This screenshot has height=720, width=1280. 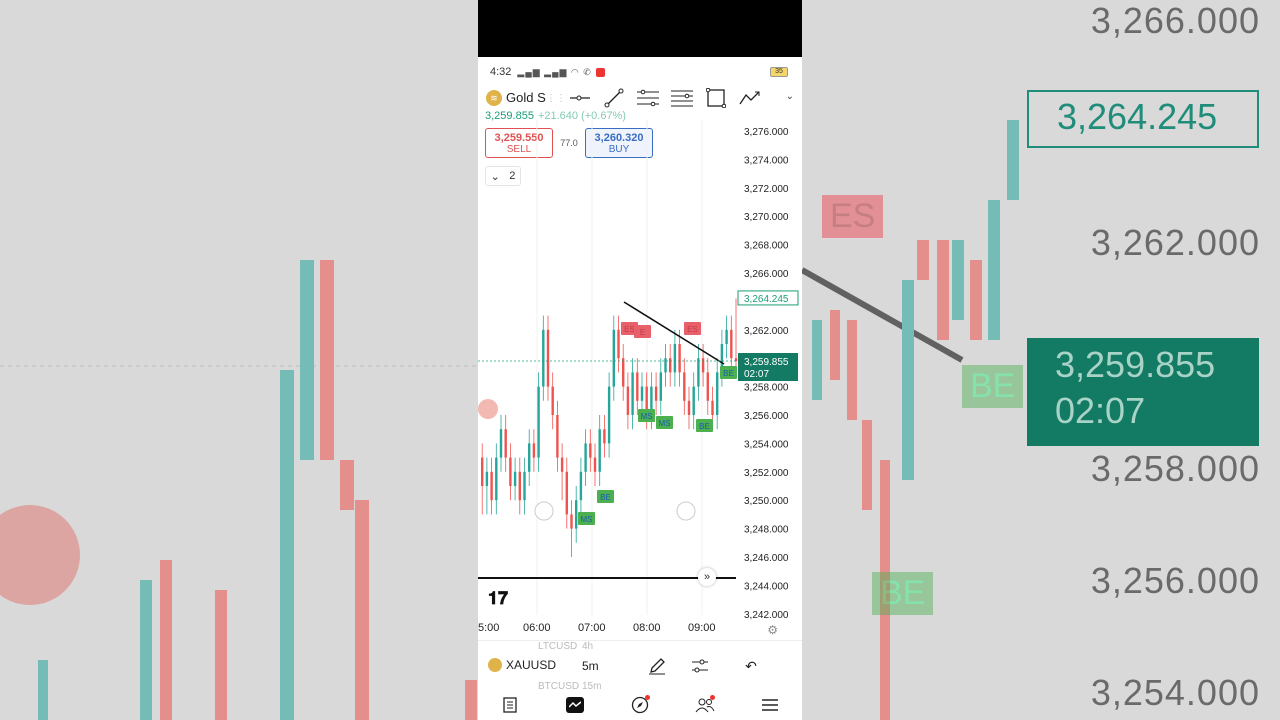 I want to click on indicator-settings-icon, so click(x=700, y=666).